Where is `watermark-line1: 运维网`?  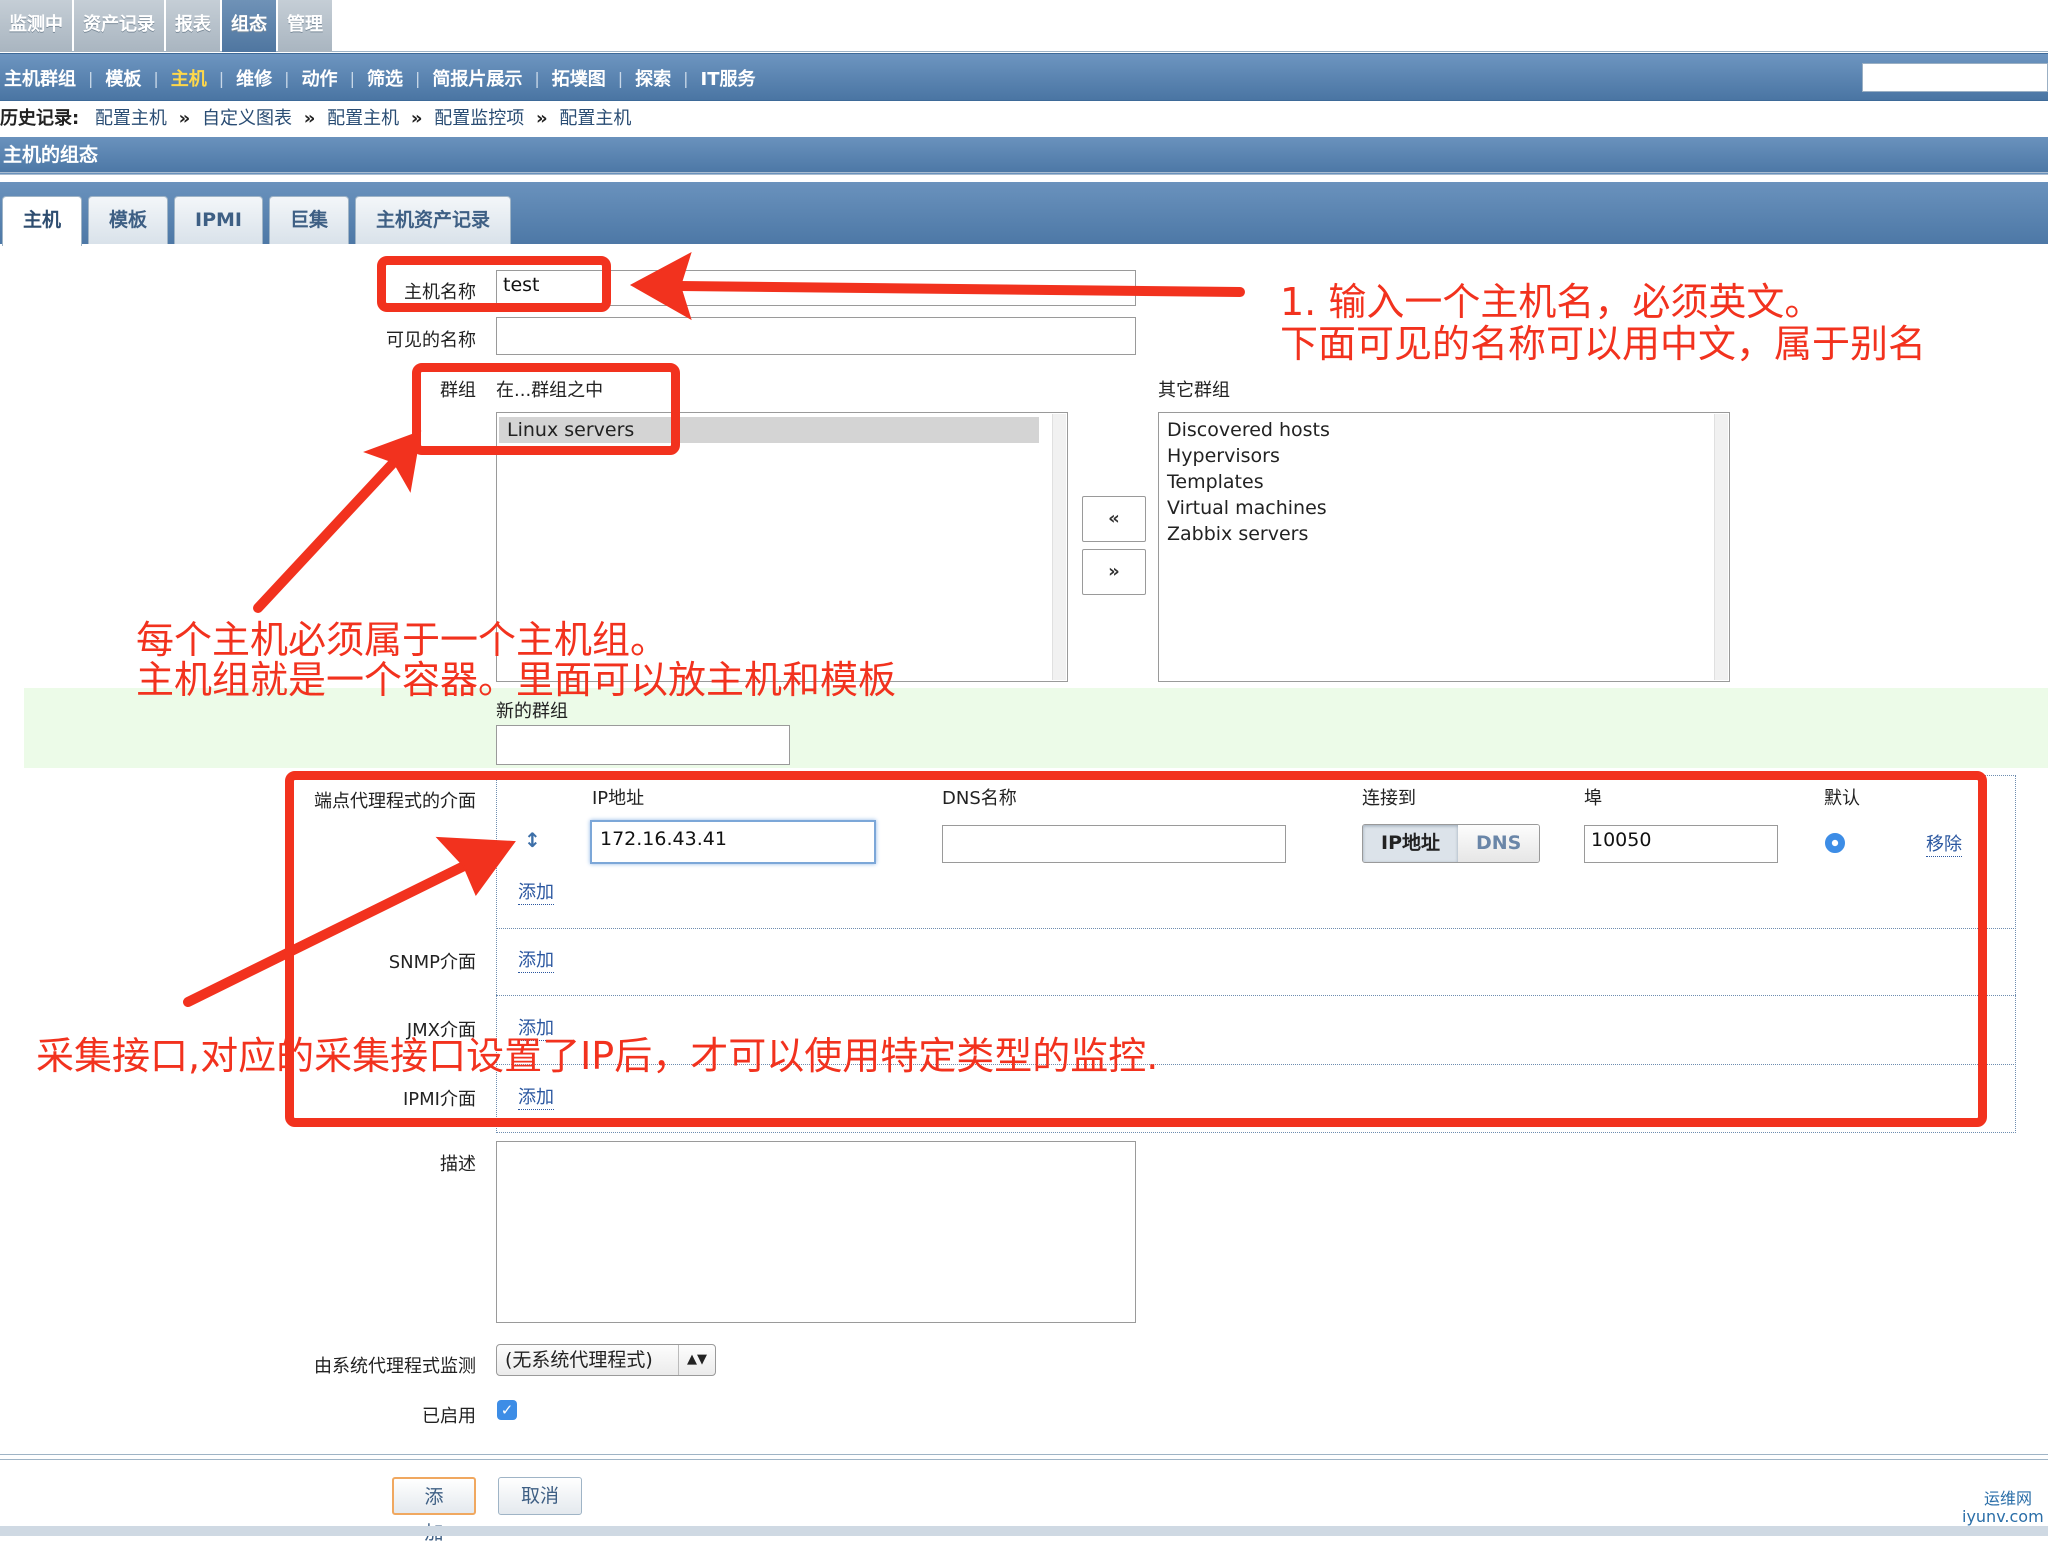 watermark-line1: 运维网 is located at coordinates (2008, 1498).